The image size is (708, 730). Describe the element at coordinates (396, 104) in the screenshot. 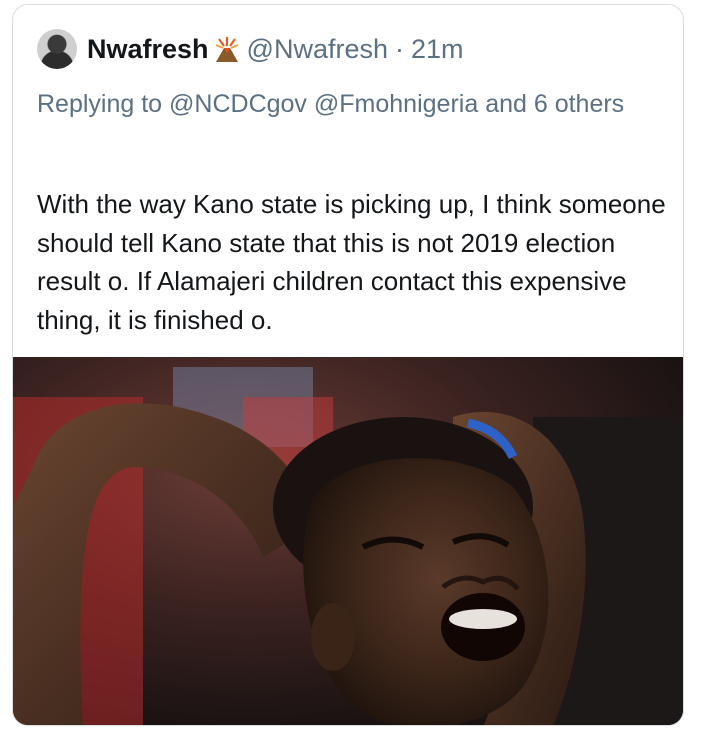

I see `reply-mention-fmohnigeria: @Fmohnigeria` at that location.